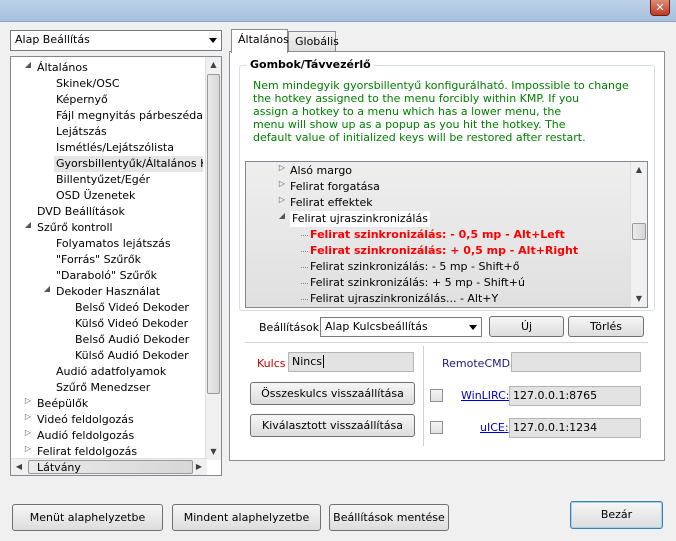 This screenshot has width=676, height=541. Describe the element at coordinates (138, 340) in the screenshot. I see `tree-item: Belső Audió Dekoder` at that location.